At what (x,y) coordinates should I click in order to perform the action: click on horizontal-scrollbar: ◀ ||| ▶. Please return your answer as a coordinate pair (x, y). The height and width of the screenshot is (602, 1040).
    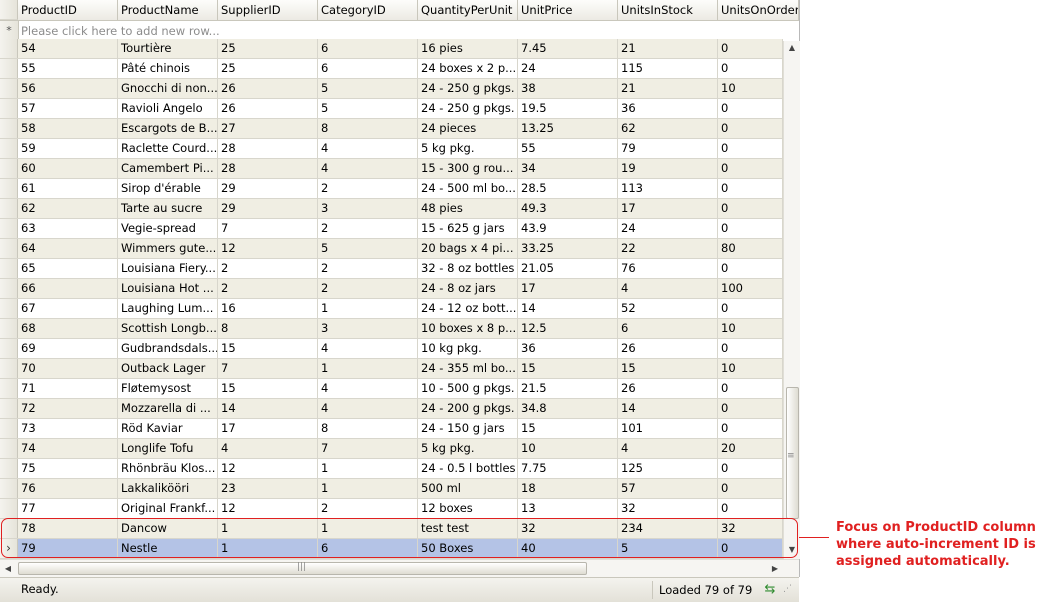
    Looking at the image, I should click on (399, 568).